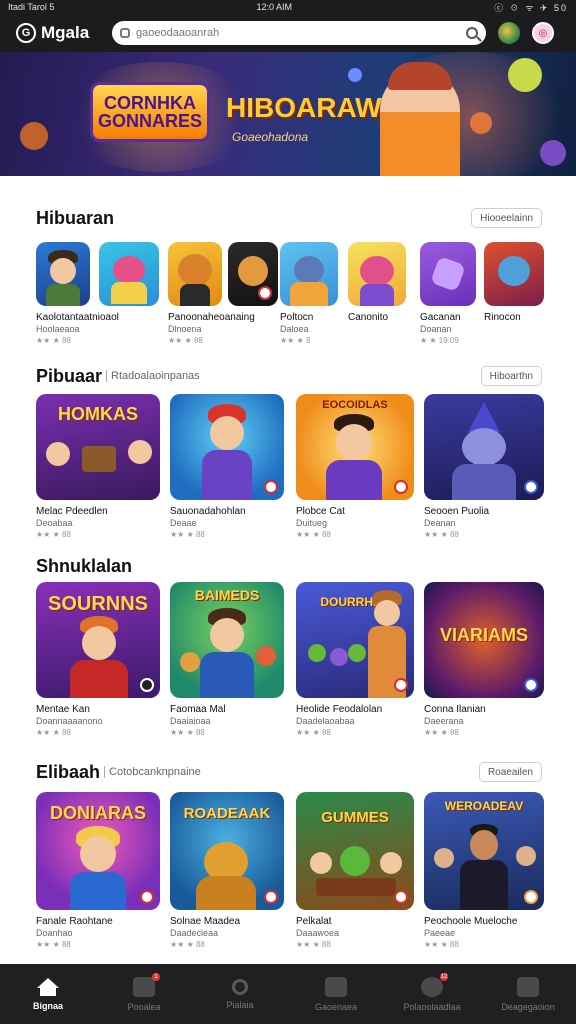 The height and width of the screenshot is (1024, 576). What do you see at coordinates (484, 466) in the screenshot?
I see `game-card: Seooen Puolia Deanan ★★ ★ 88` at bounding box center [484, 466].